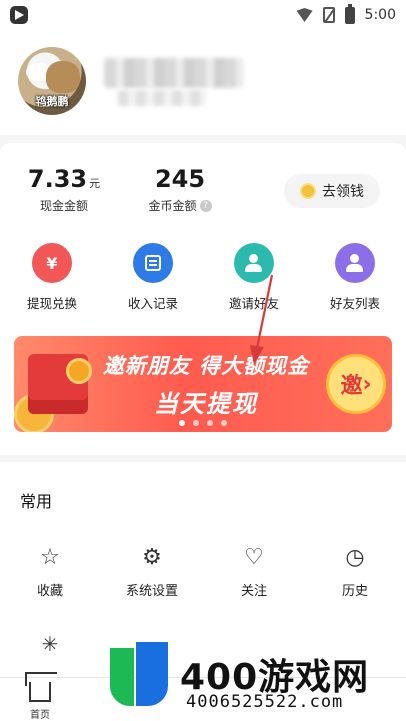  Describe the element at coordinates (95, 183) in the screenshot. I see `cash-unit: 元` at that location.